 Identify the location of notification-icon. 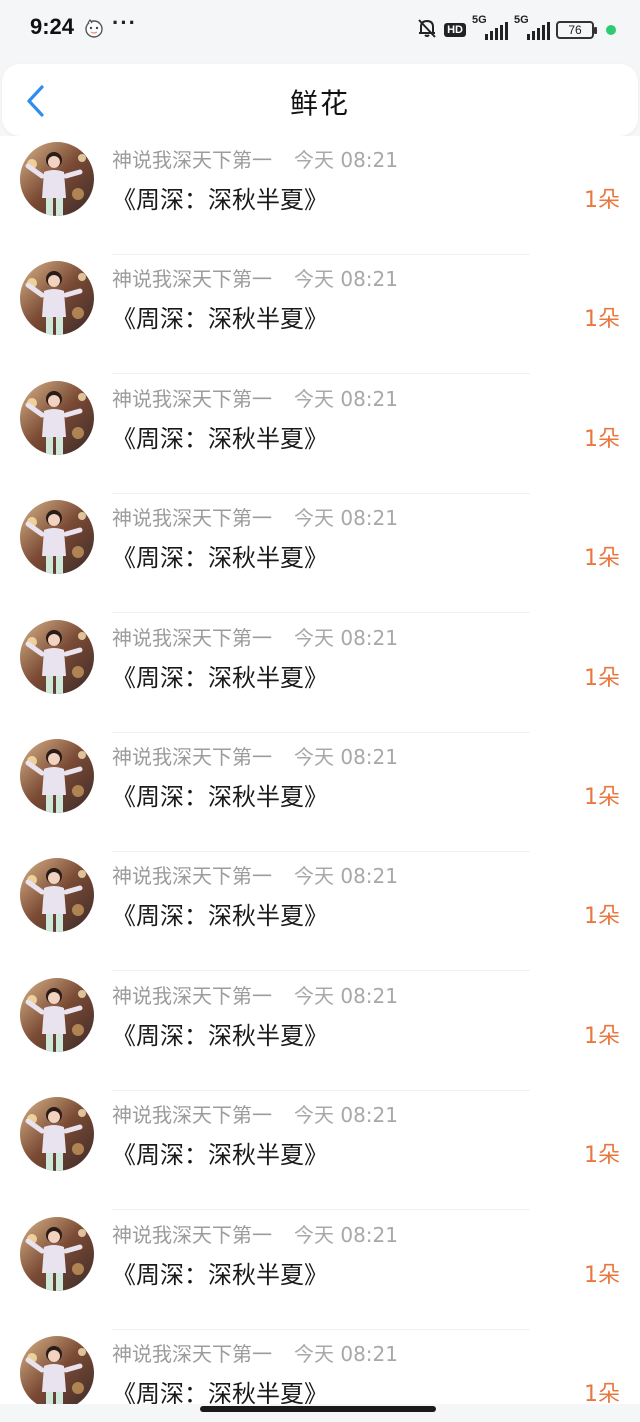
(94, 28).